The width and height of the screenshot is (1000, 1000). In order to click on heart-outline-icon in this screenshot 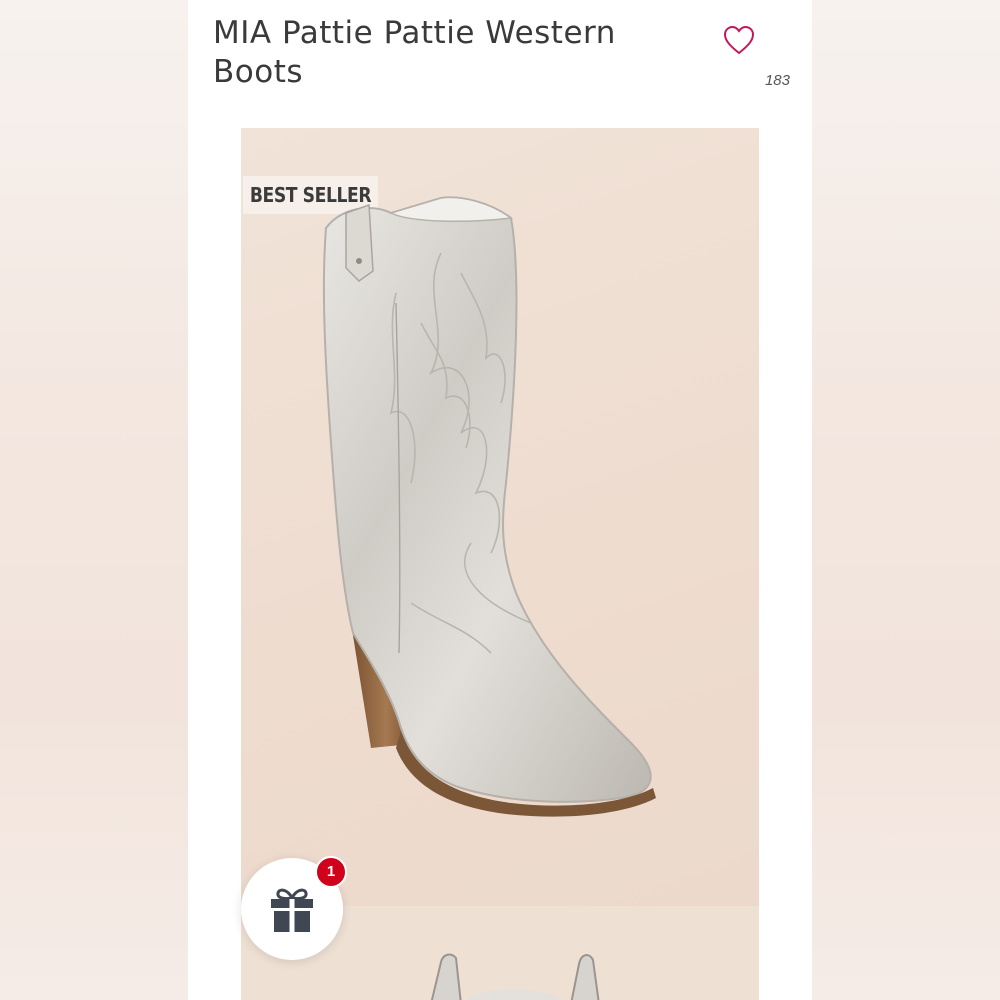, I will do `click(739, 40)`.